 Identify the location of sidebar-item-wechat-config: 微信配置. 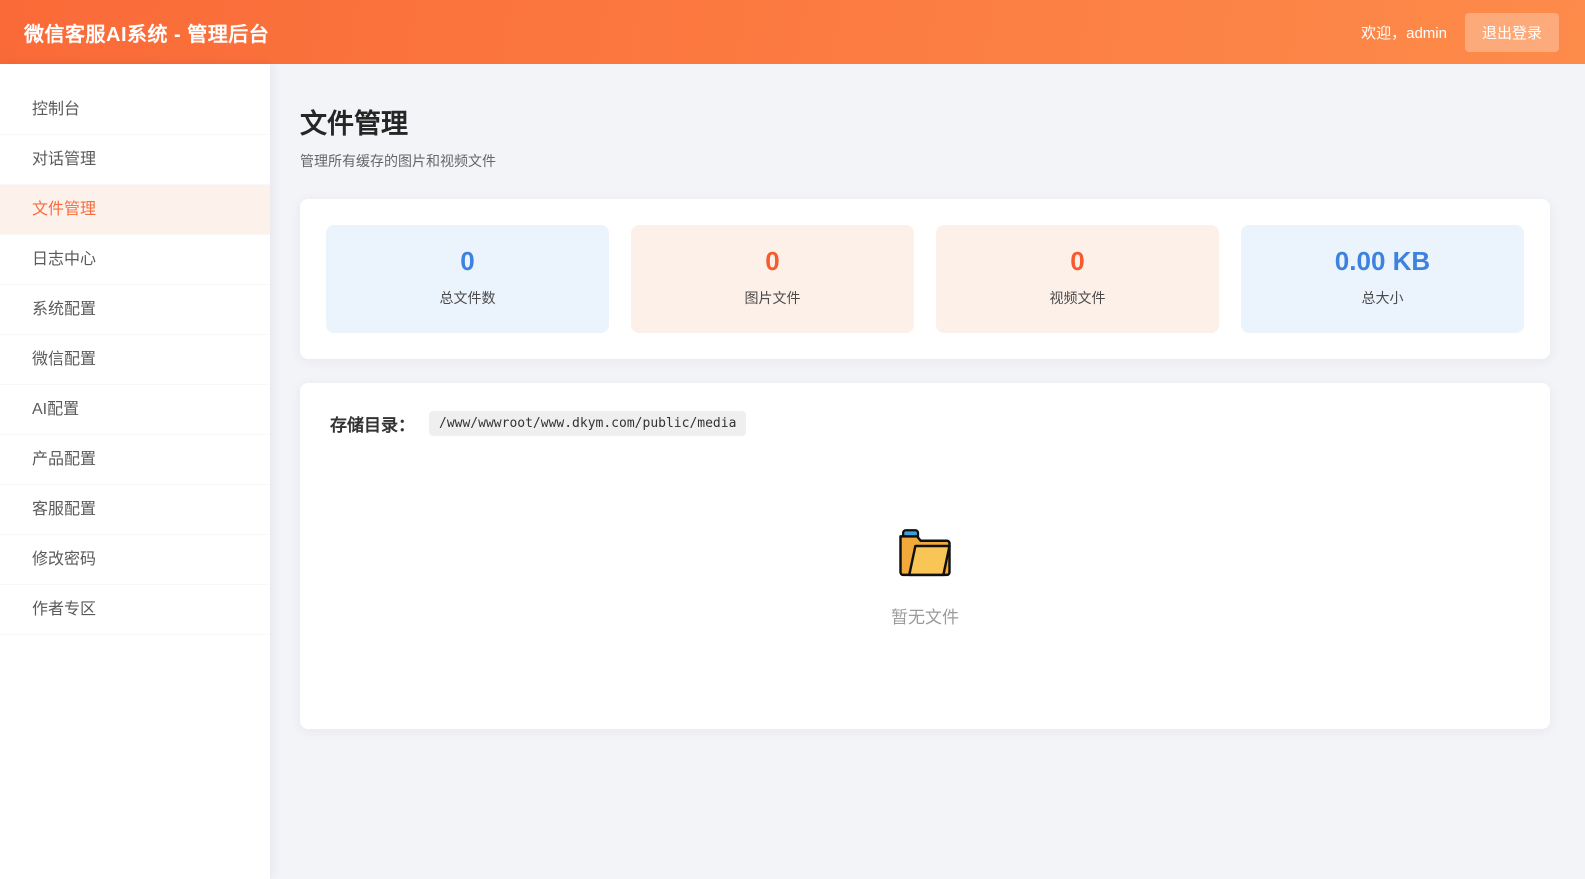
(135, 360).